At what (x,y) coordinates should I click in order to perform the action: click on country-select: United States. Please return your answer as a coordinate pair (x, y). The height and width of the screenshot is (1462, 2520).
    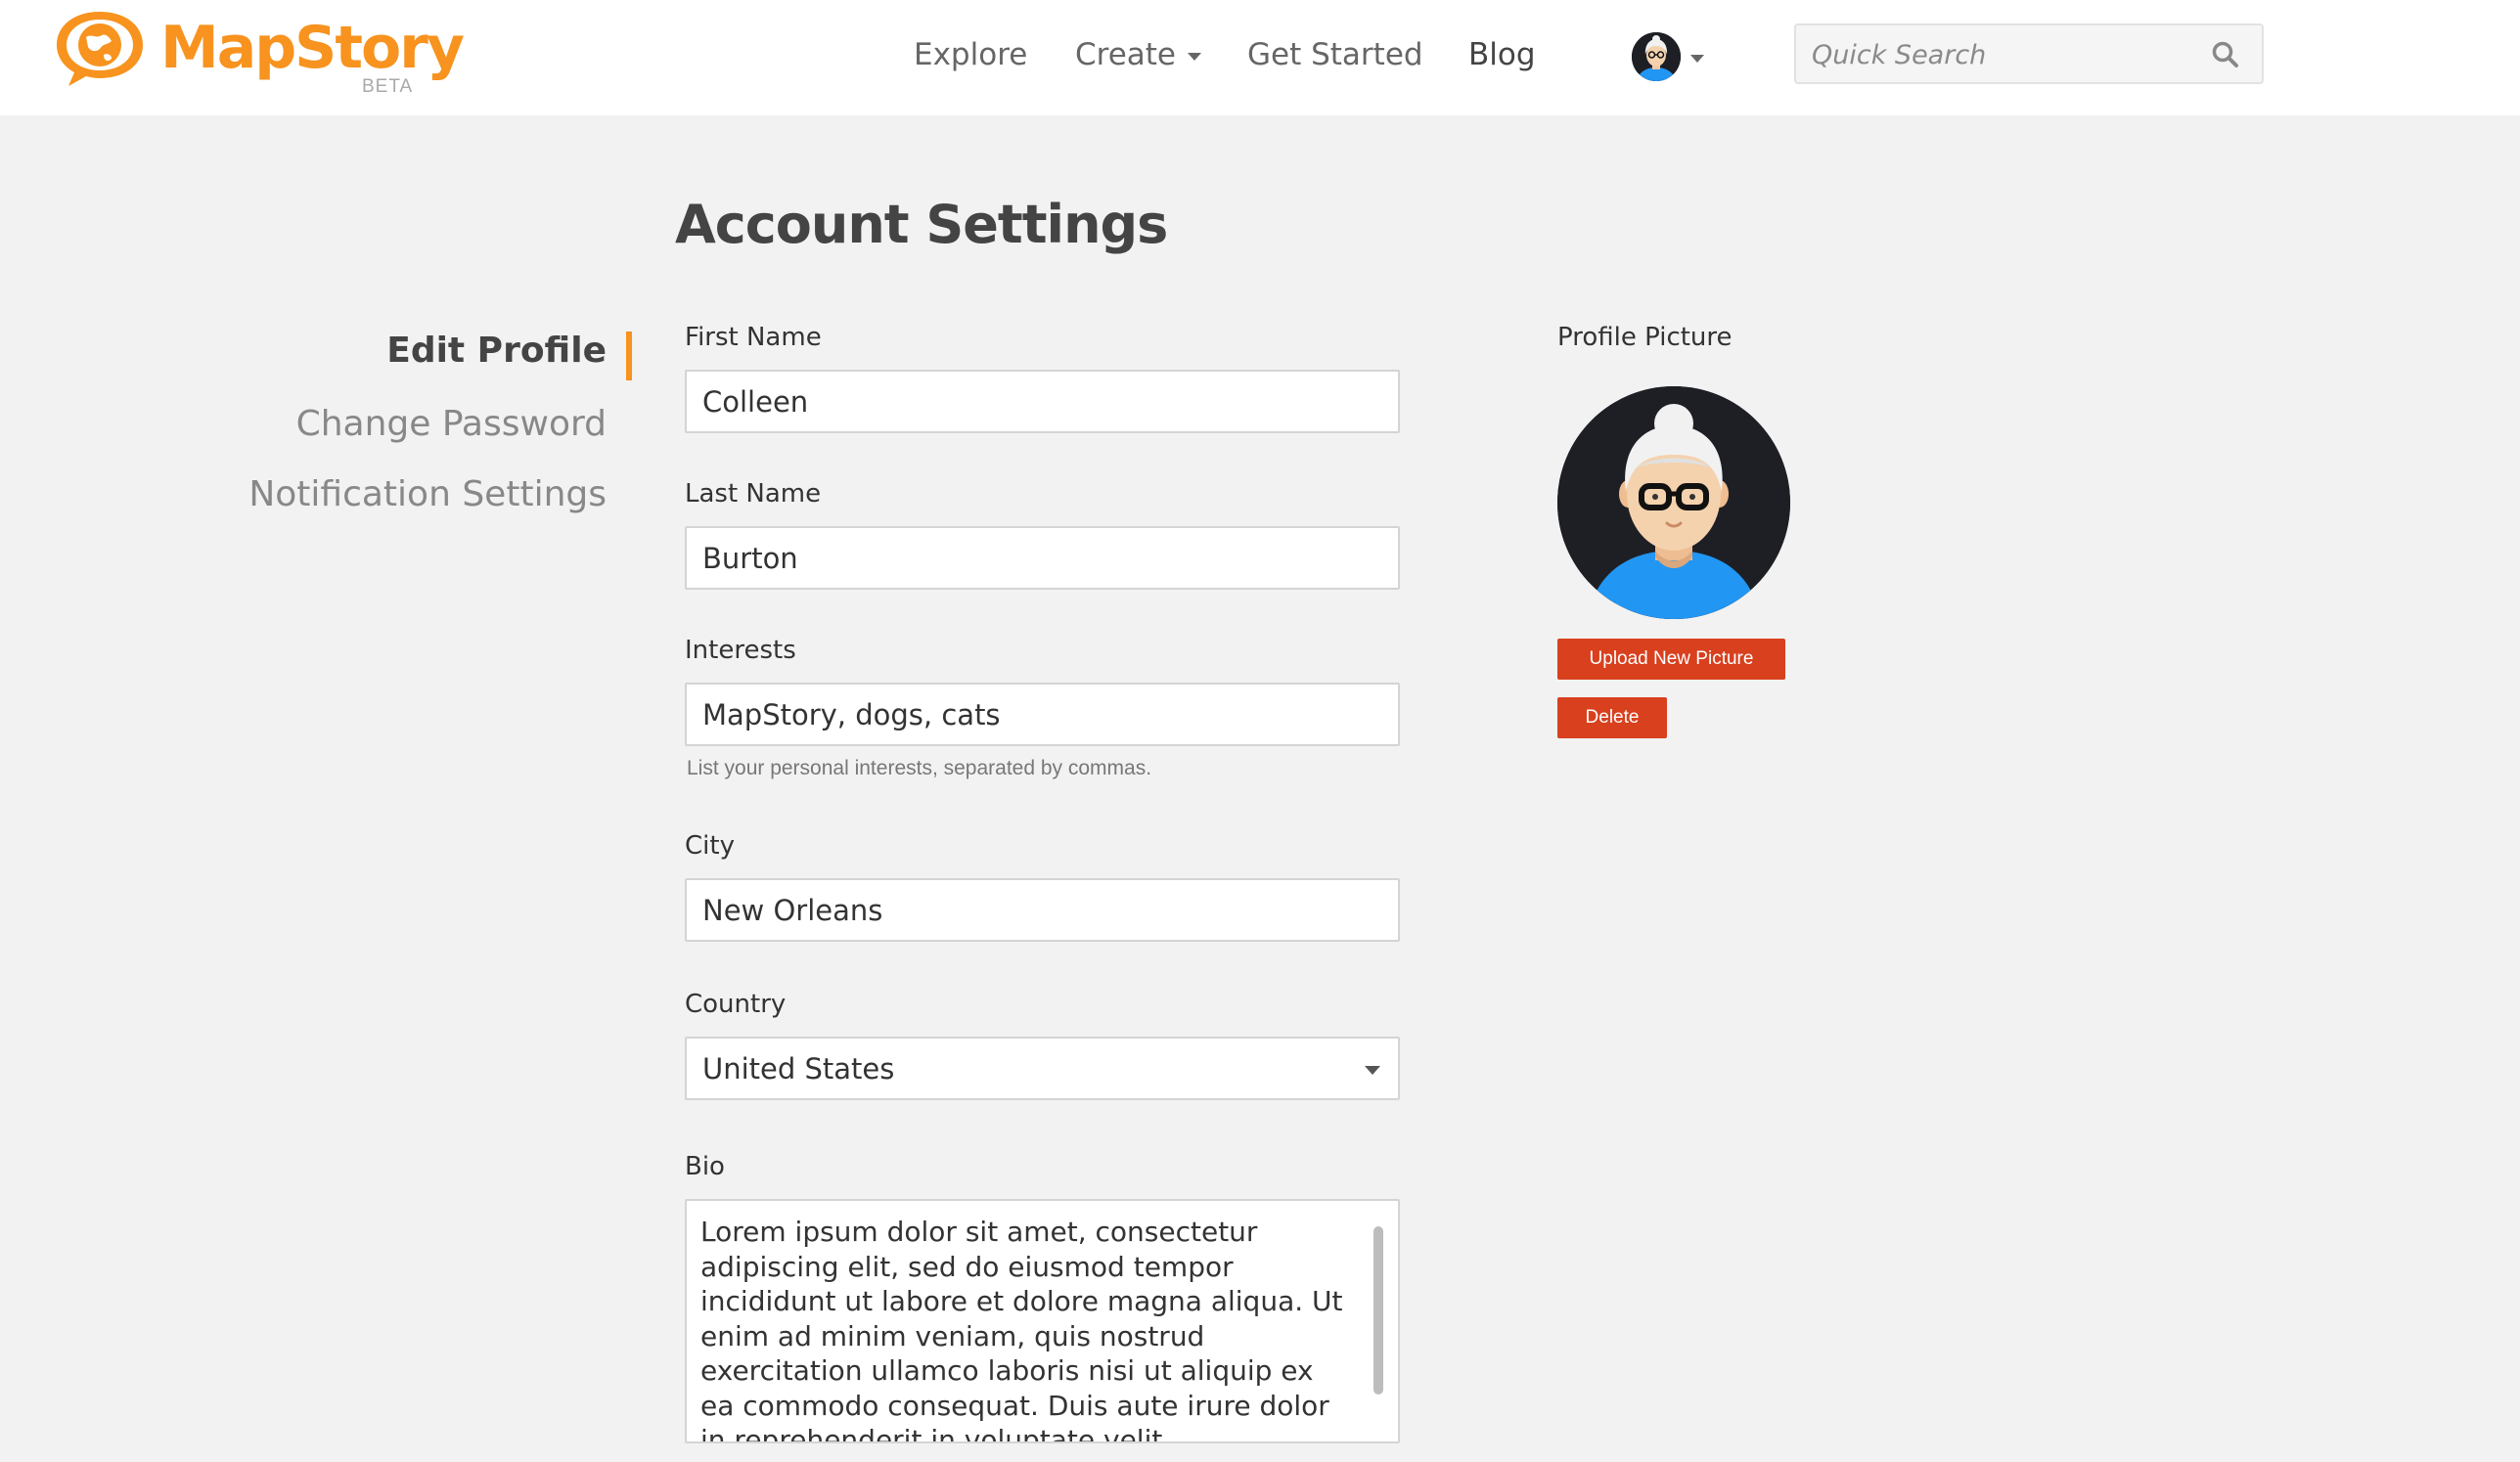
    Looking at the image, I should click on (1042, 1068).